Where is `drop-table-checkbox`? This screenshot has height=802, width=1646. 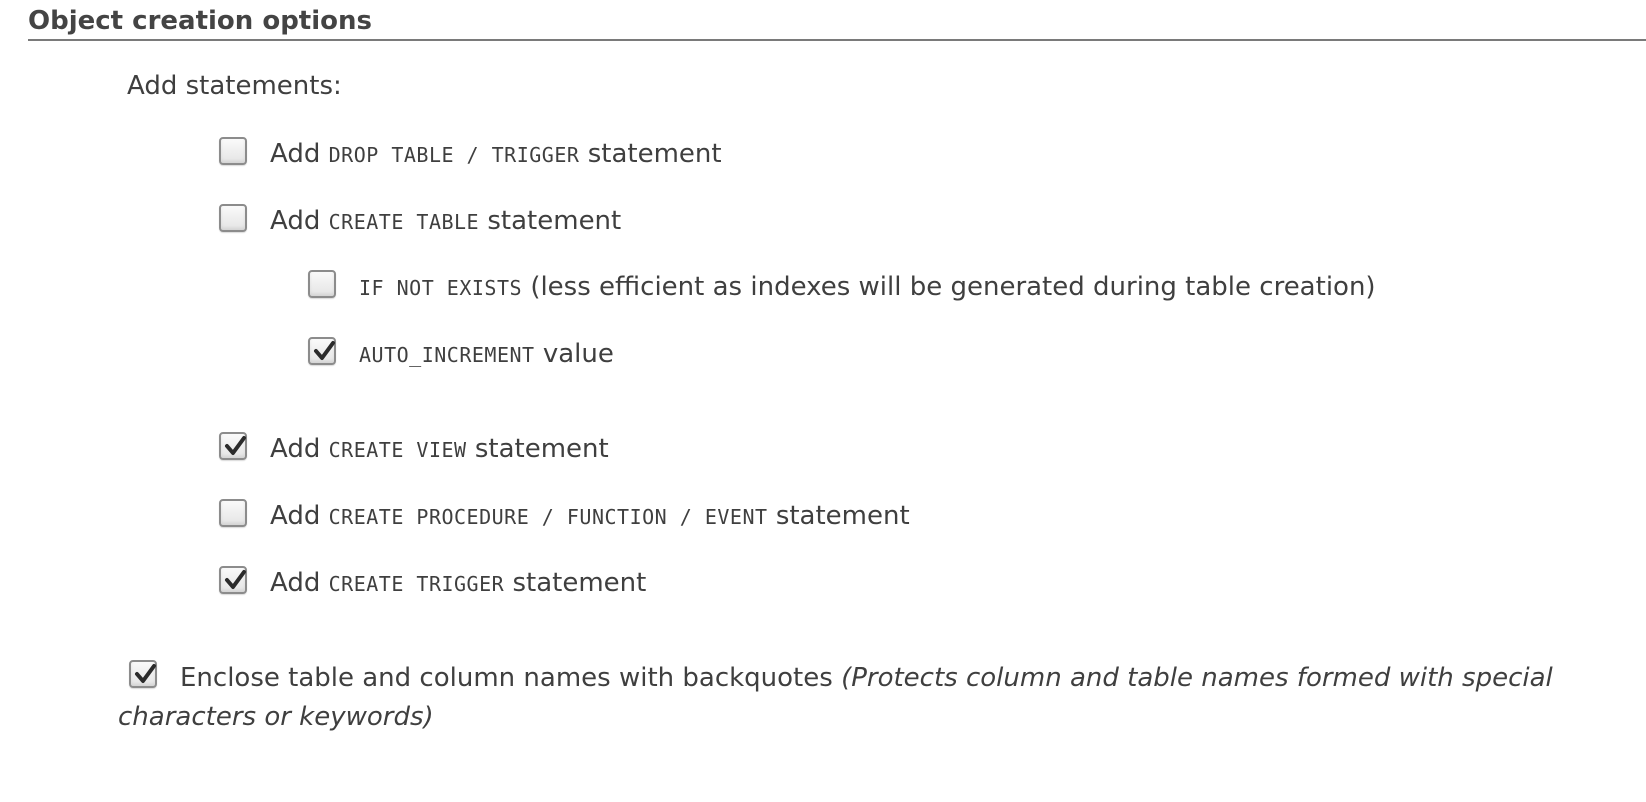 drop-table-checkbox is located at coordinates (233, 151).